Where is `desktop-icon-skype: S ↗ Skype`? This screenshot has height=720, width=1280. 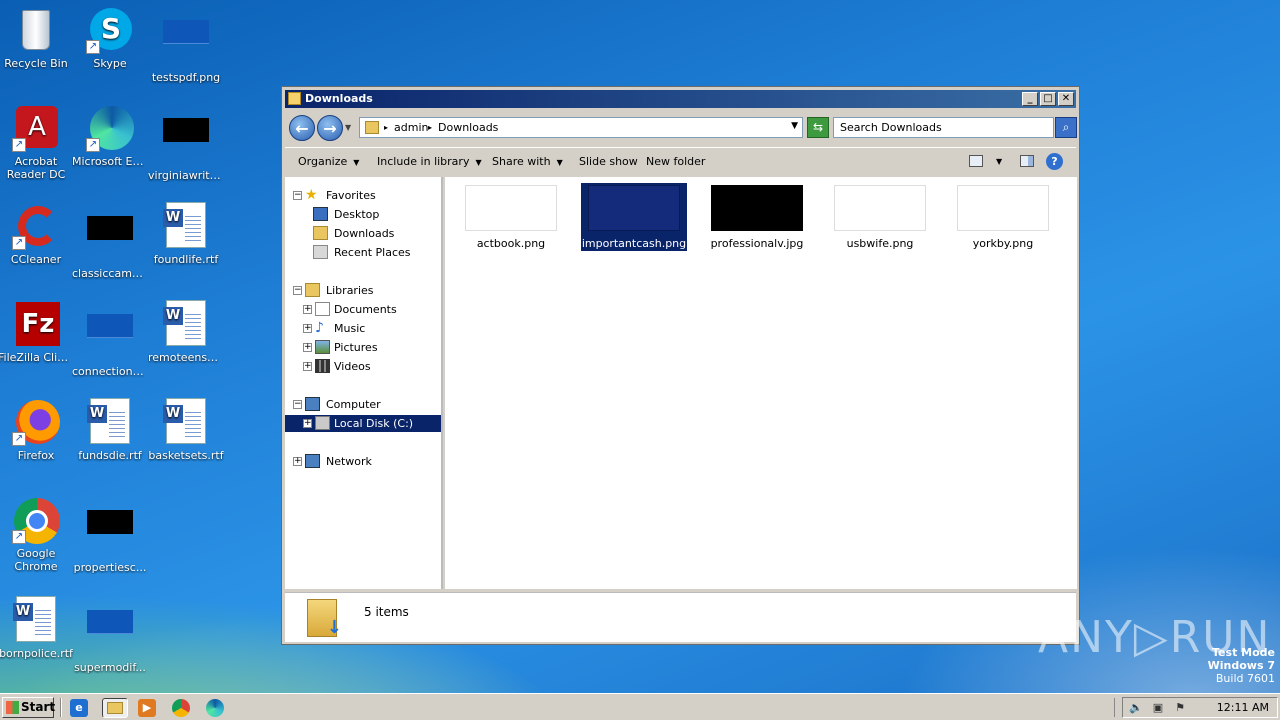 desktop-icon-skype: S ↗ Skype is located at coordinates (110, 38).